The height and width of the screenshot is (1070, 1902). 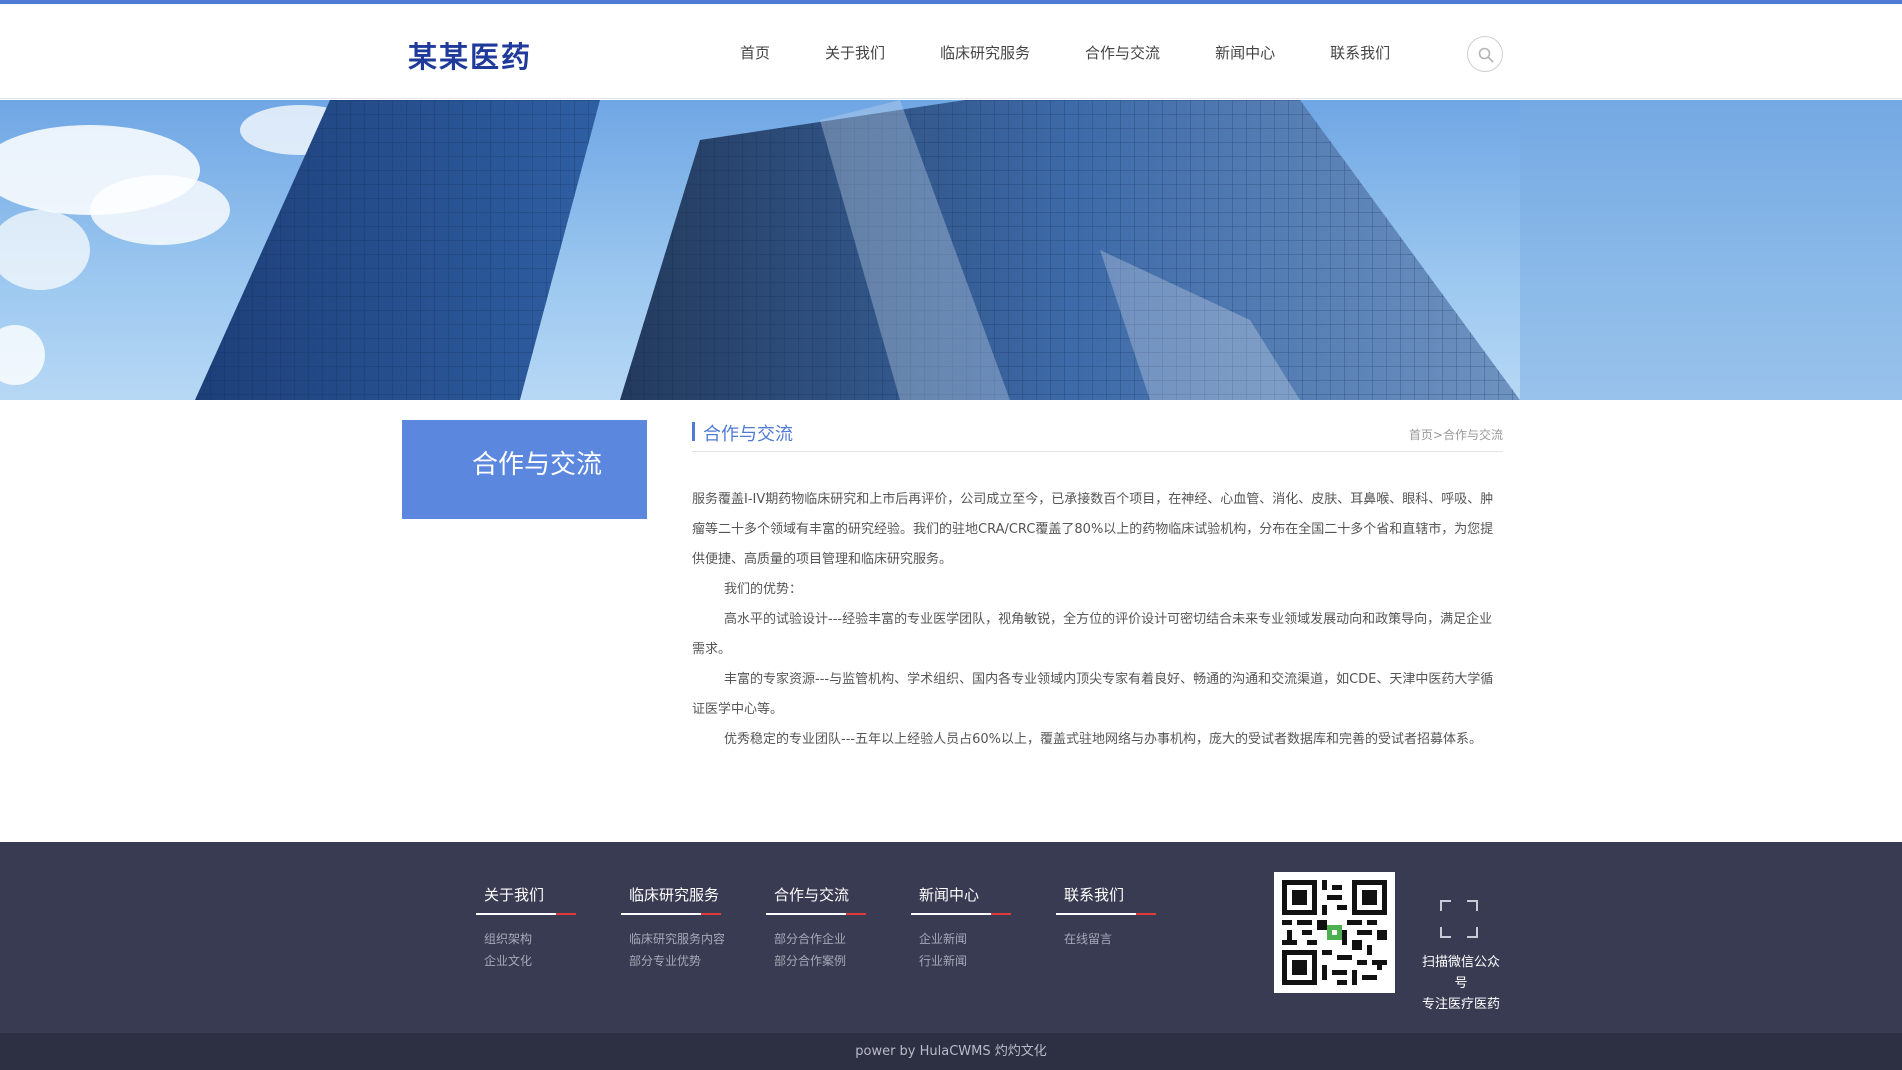 I want to click on scan-caption-line-1: 扫描微信公众号, so click(x=1460, y=973).